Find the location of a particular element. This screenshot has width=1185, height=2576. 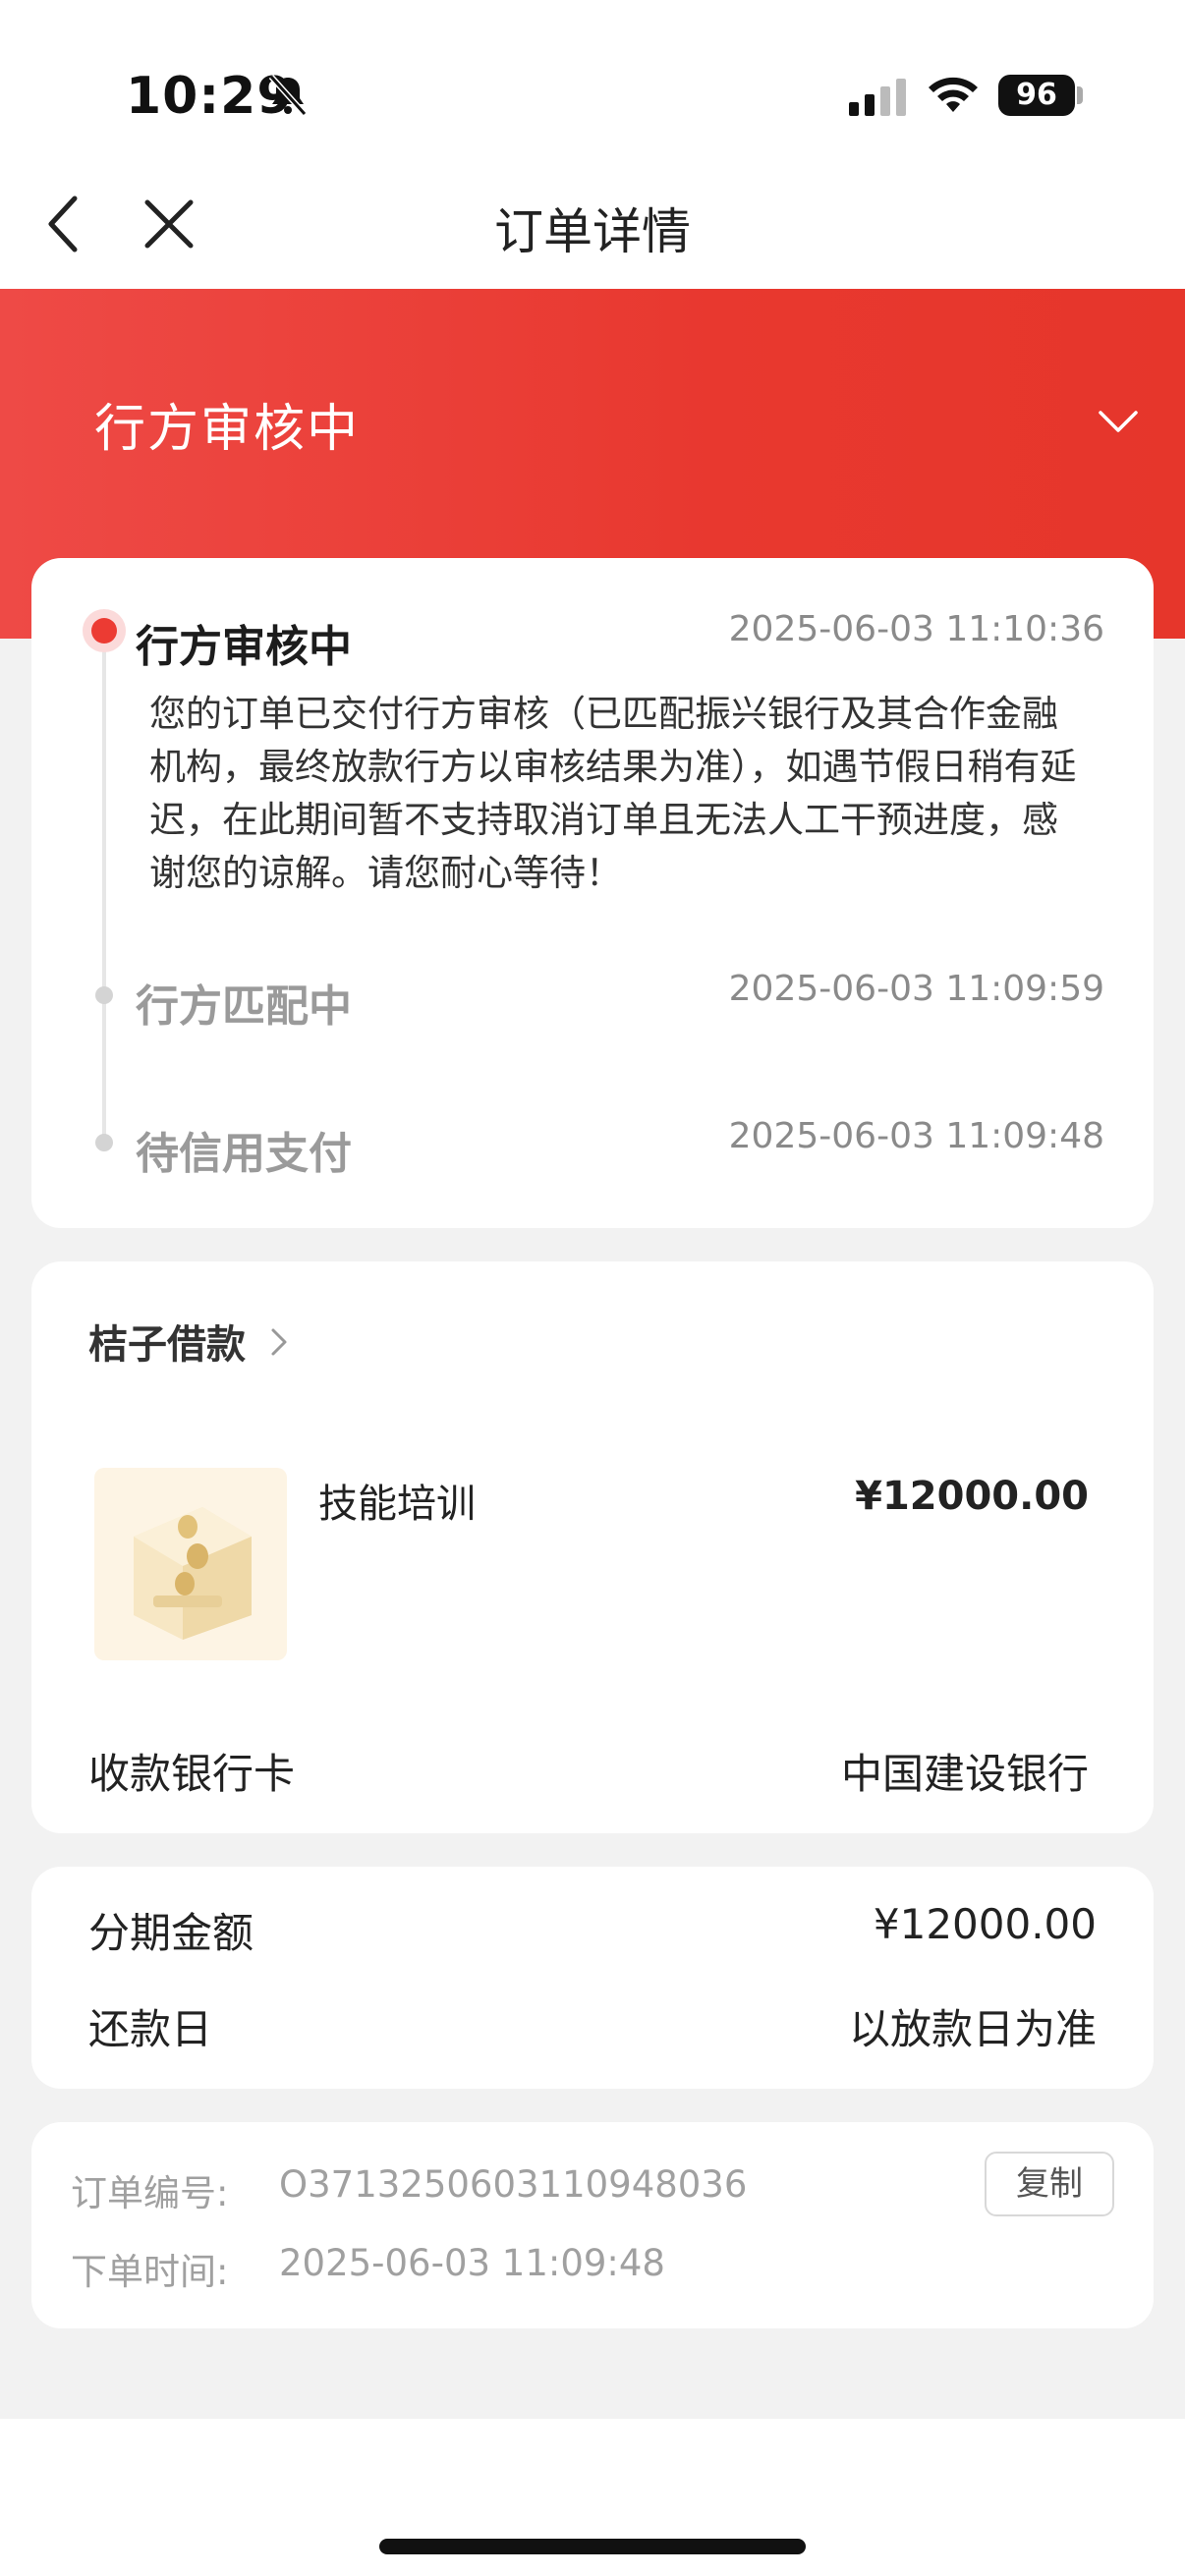

copy-button: 复制 is located at coordinates (1049, 2184).